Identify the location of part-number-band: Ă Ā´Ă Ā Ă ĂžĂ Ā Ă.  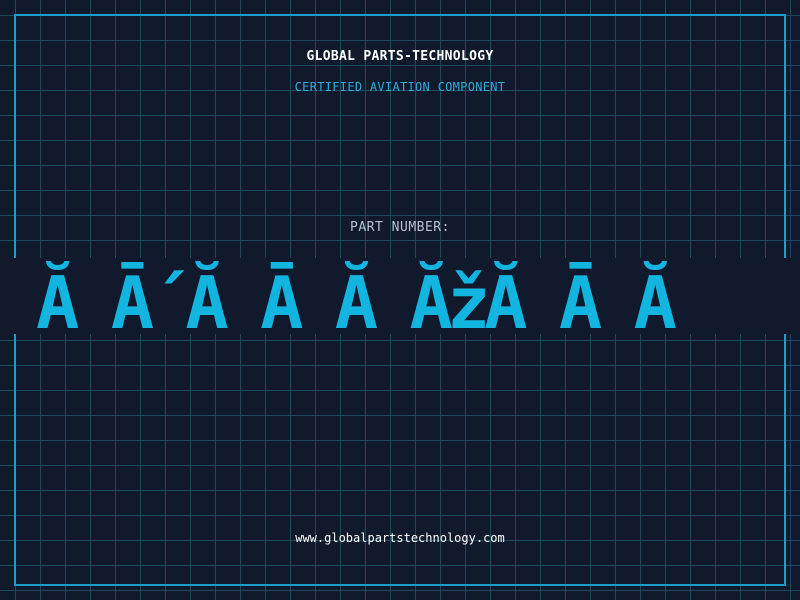
(400, 296).